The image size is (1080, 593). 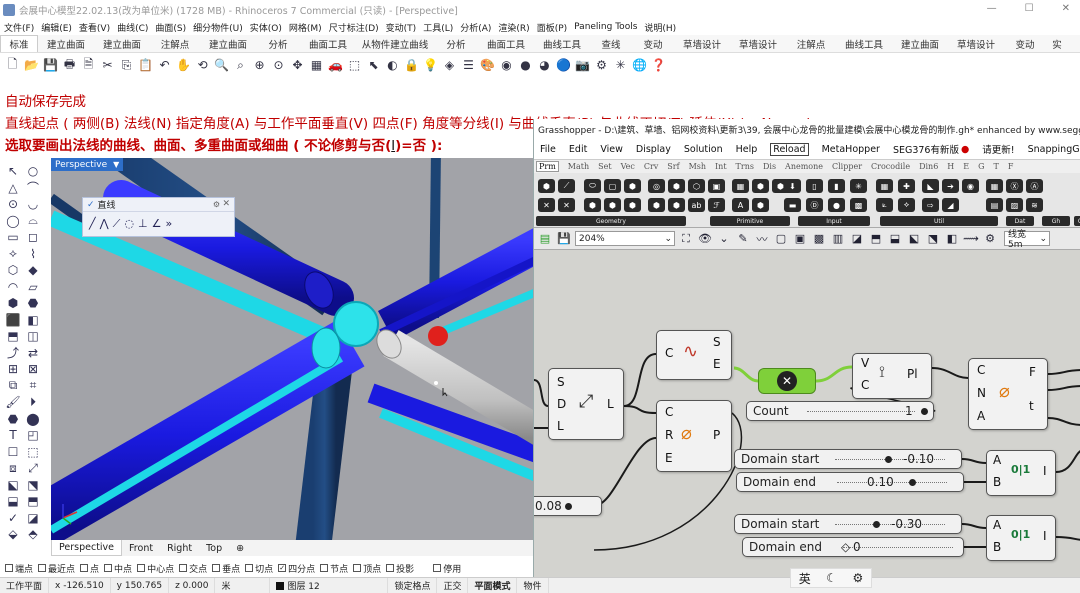 What do you see at coordinates (811, 43) in the screenshot?
I see `rhino-tab: 注解点` at bounding box center [811, 43].